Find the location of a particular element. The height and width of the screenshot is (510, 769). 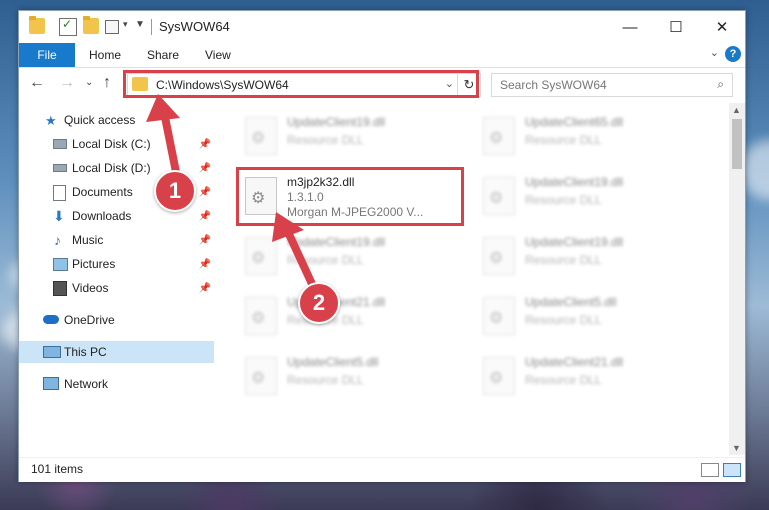

qa-customize-arrow-icon: ▼ is located at coordinates (140, 24).